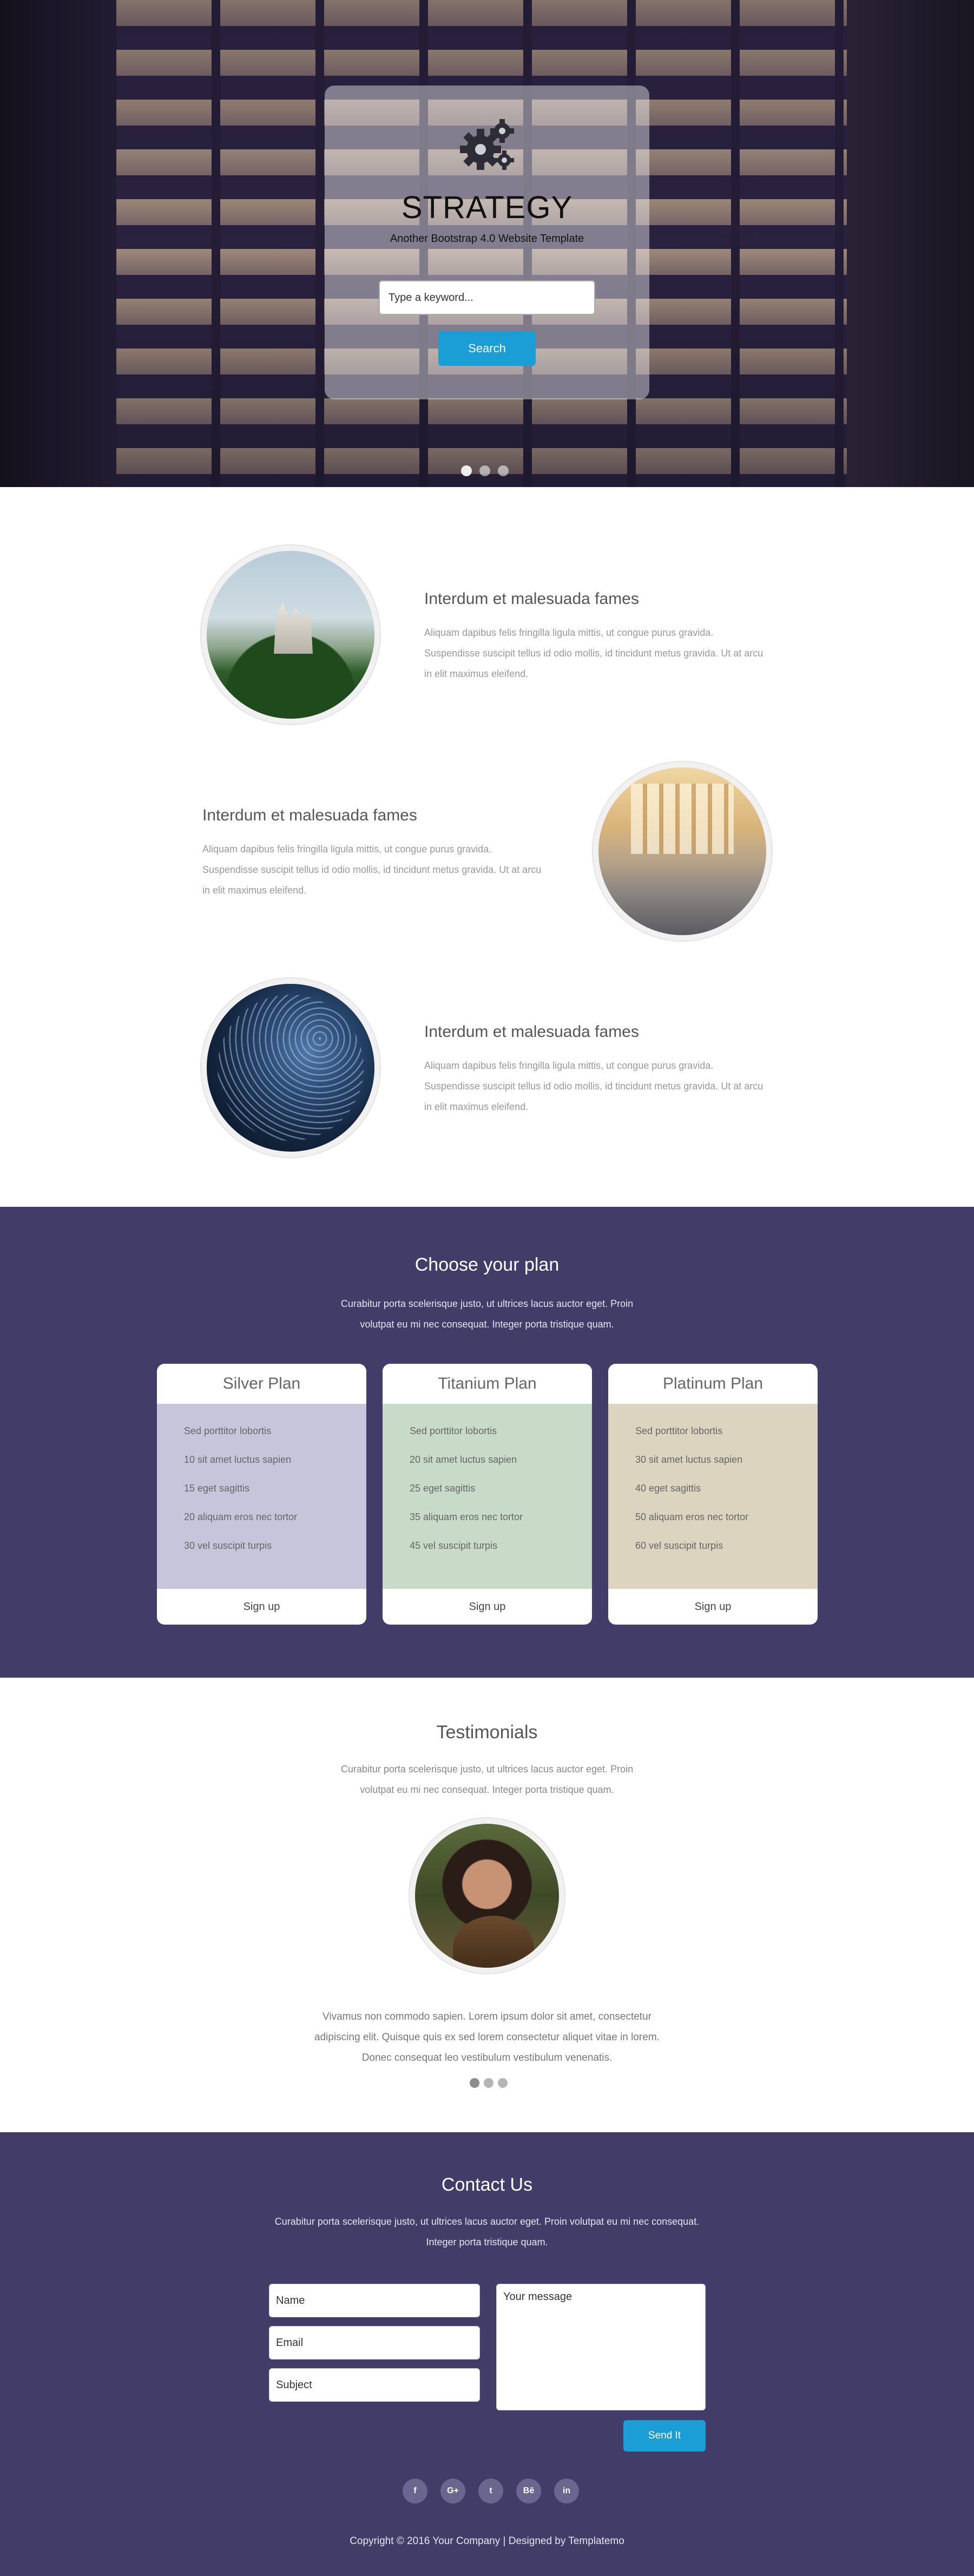 The height and width of the screenshot is (2576, 974). What do you see at coordinates (713, 1383) in the screenshot?
I see `plan-name: Platinum Plan` at bounding box center [713, 1383].